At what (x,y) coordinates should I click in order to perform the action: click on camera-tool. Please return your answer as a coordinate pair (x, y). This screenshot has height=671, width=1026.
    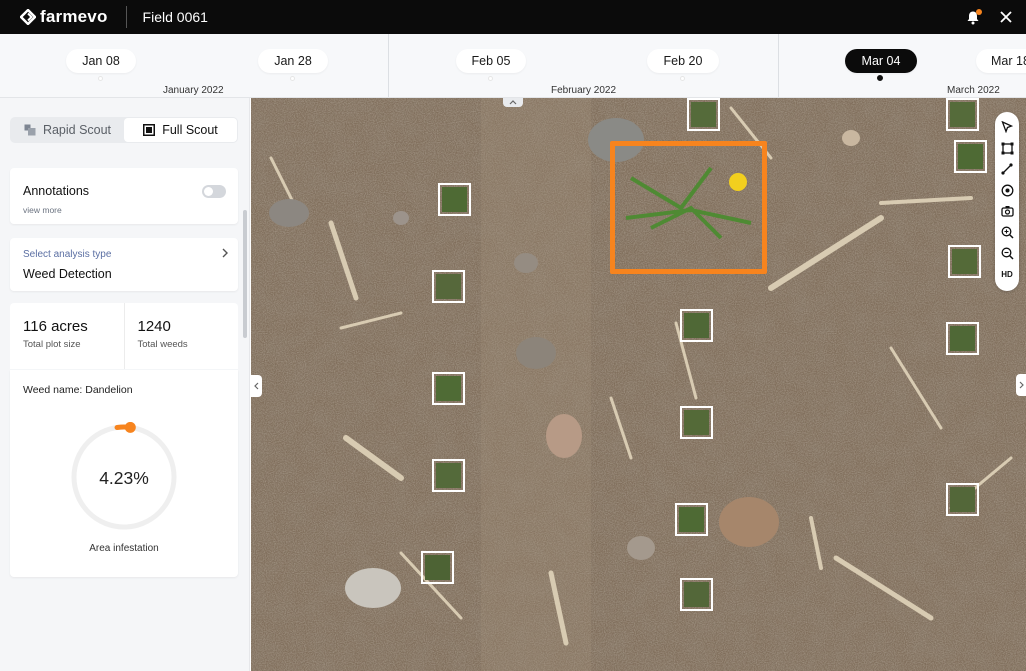
    Looking at the image, I should click on (1007, 211).